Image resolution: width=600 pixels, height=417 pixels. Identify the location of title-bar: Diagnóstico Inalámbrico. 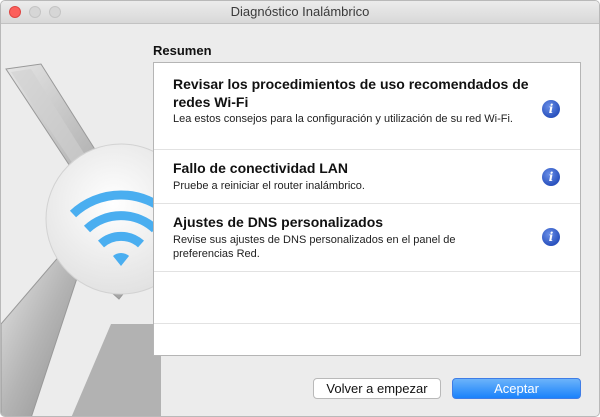
(300, 12).